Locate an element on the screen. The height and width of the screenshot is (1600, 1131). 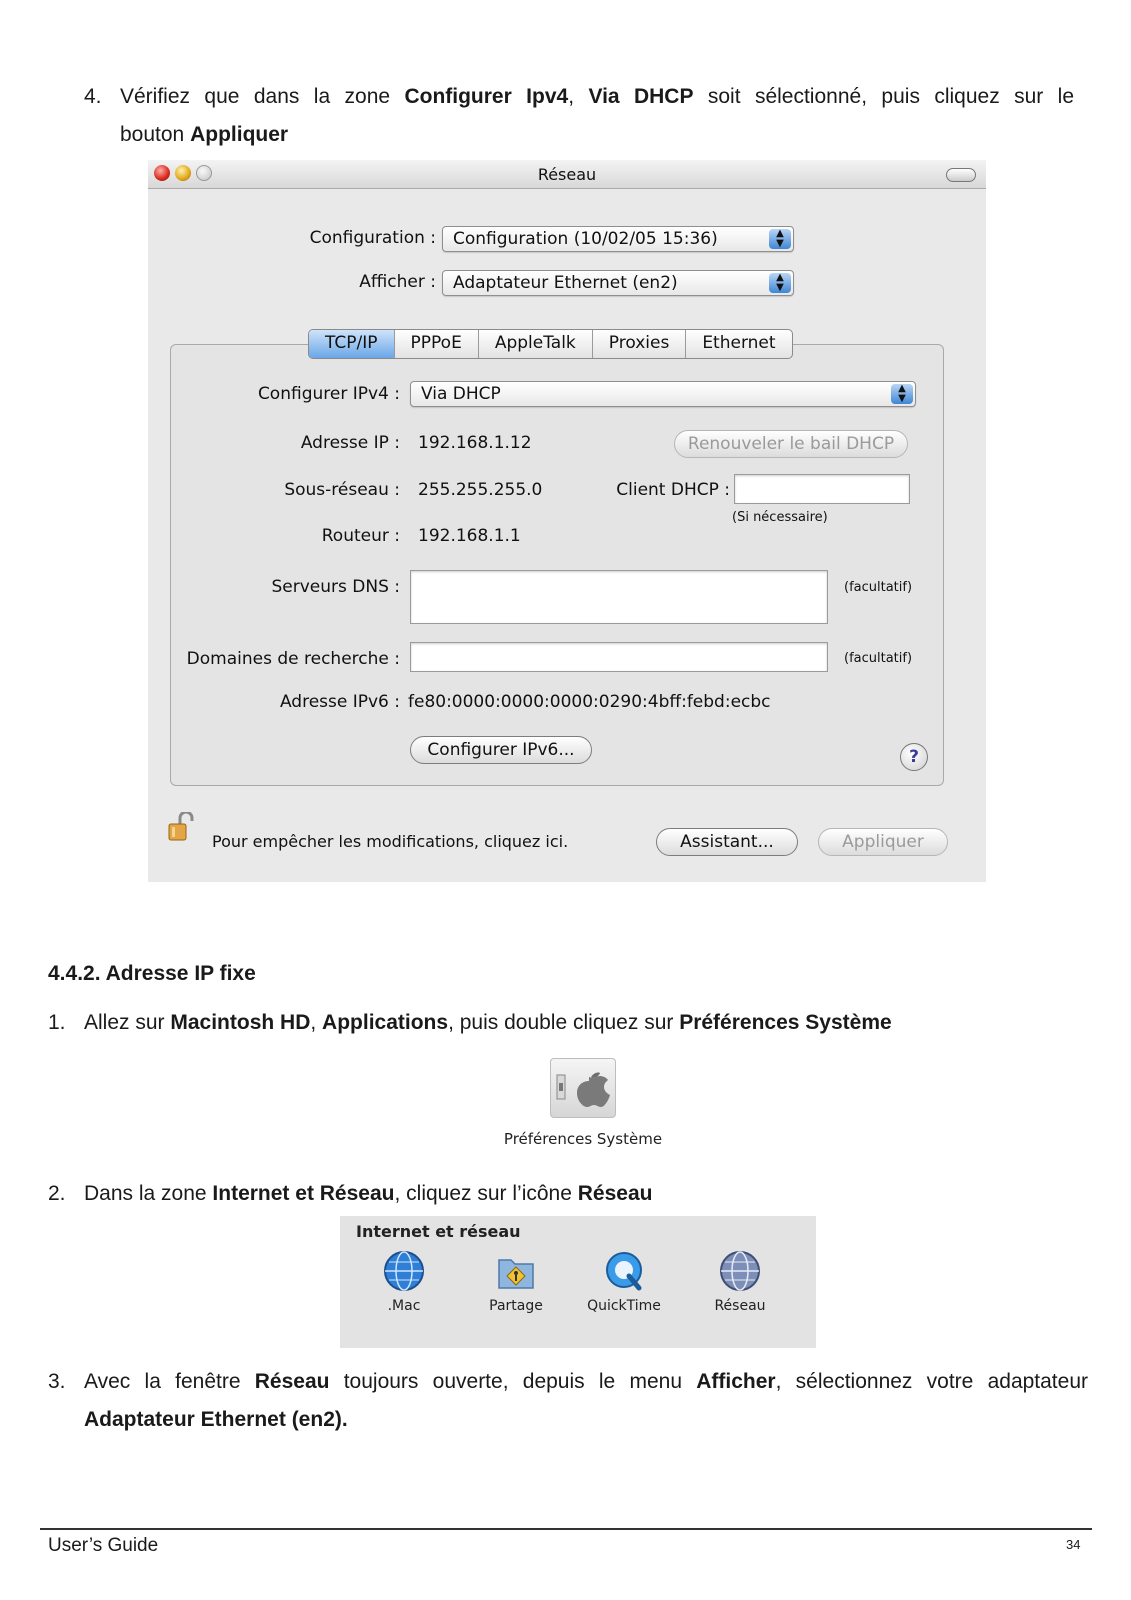
domaines-field is located at coordinates (619, 657).